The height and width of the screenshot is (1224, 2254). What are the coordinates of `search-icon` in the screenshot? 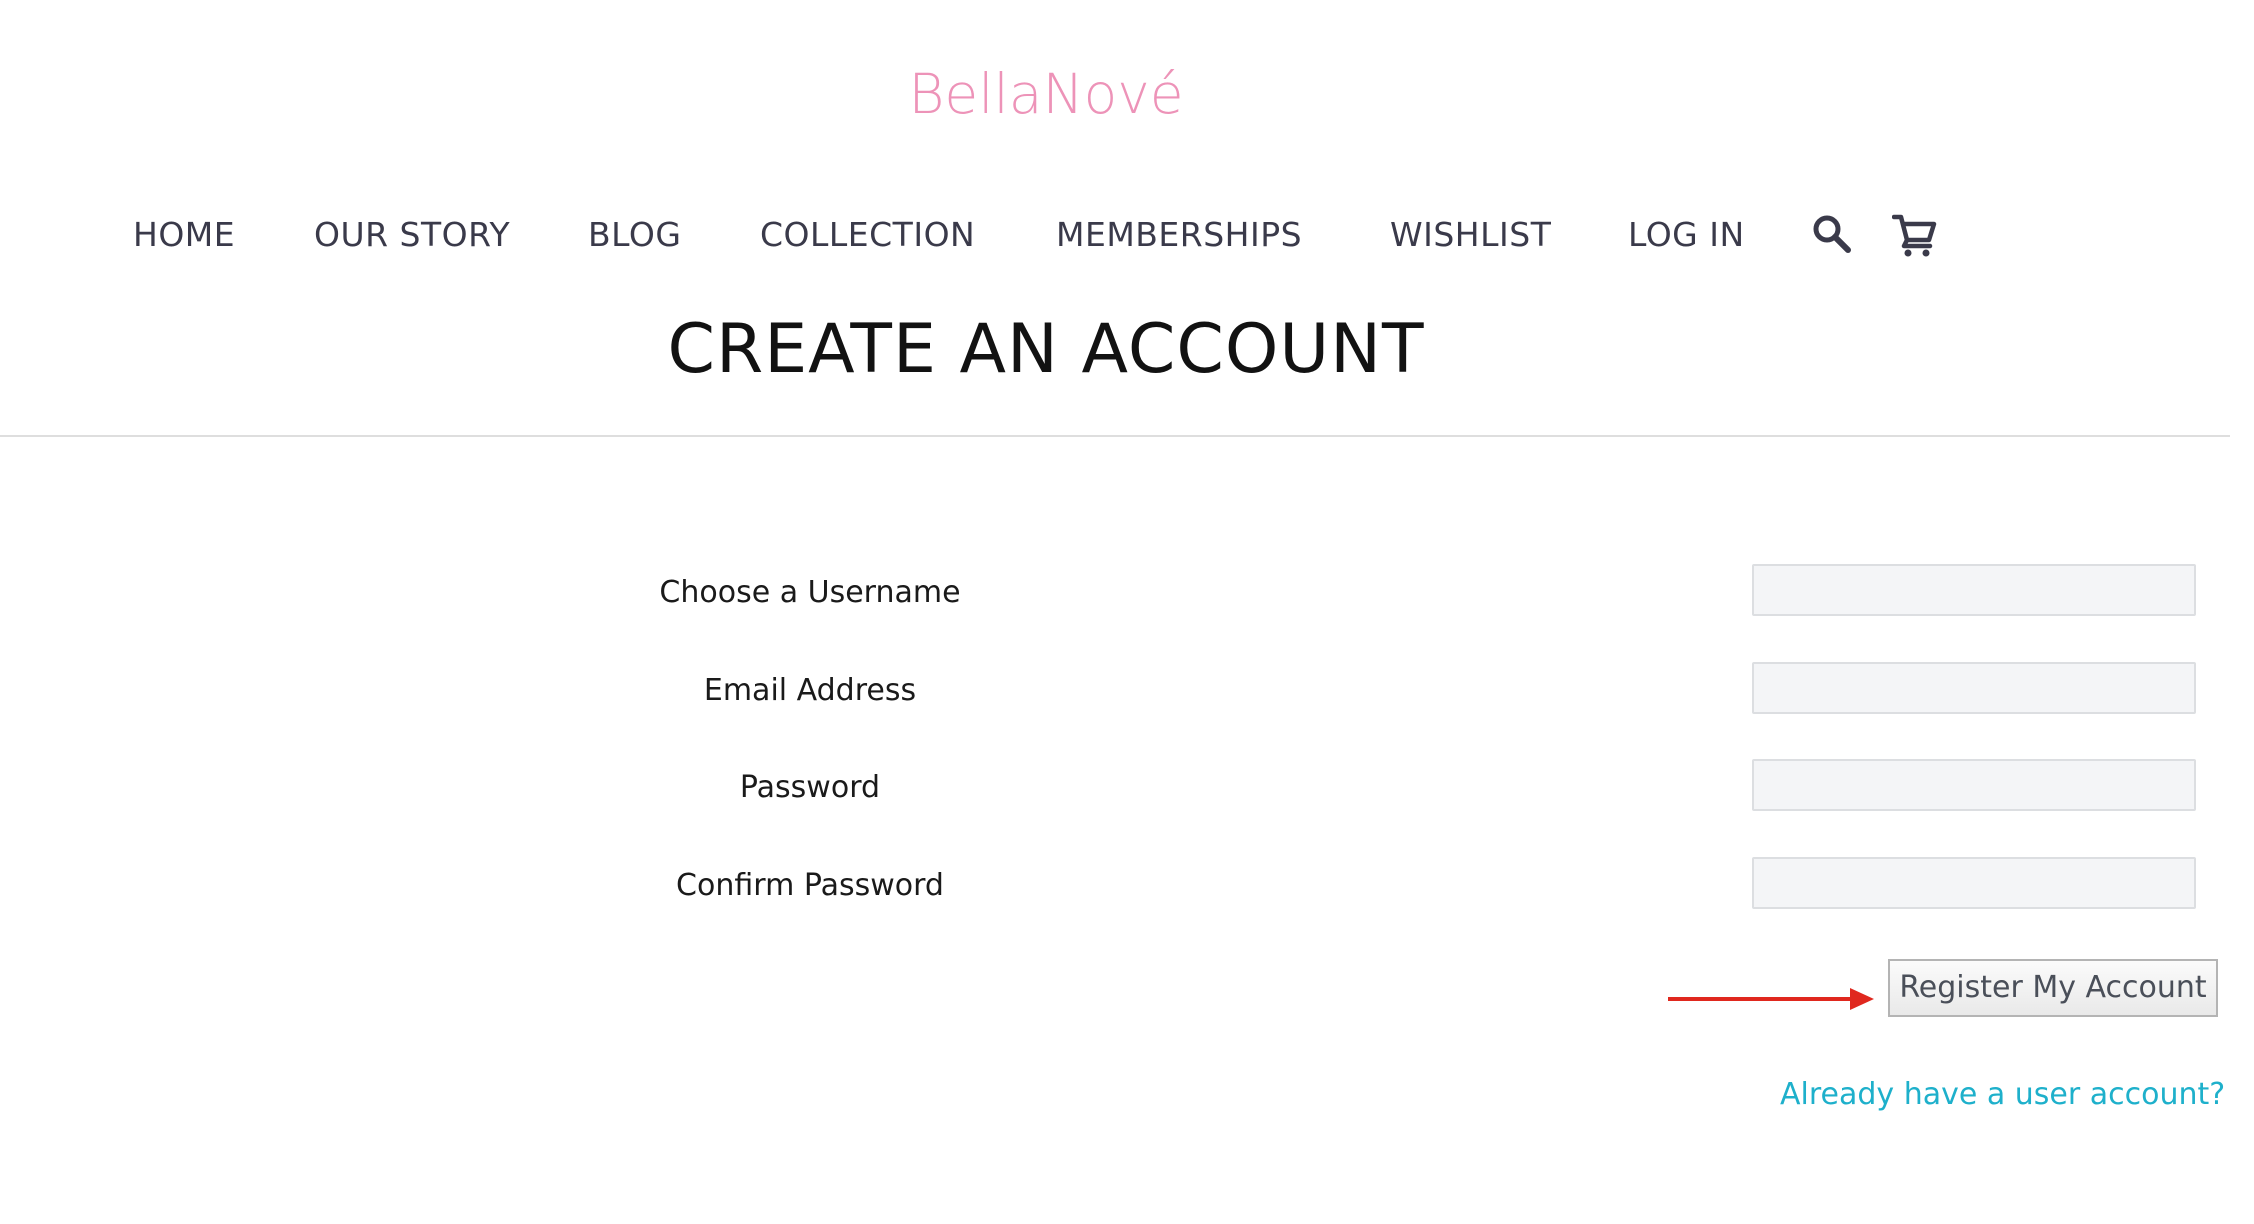 It's located at (1833, 235).